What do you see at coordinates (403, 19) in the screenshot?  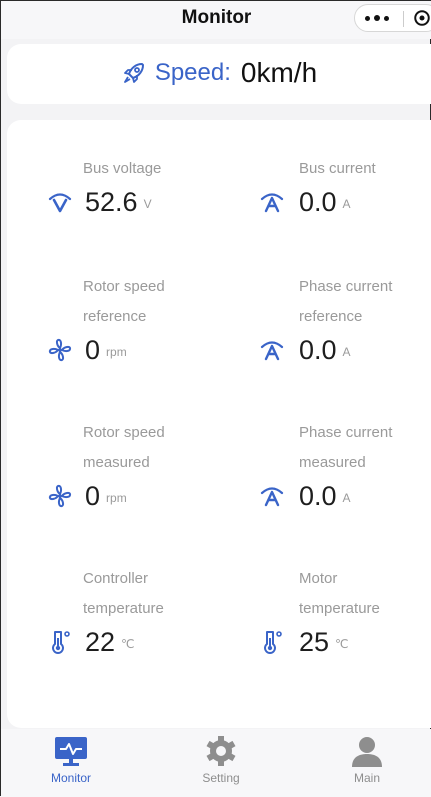 I see `capsule-divider` at bounding box center [403, 19].